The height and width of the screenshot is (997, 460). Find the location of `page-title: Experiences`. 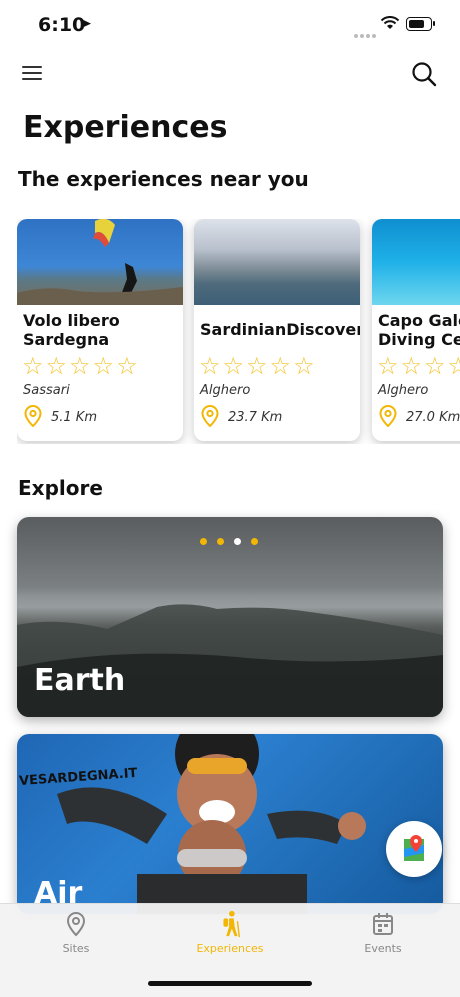

page-title: Experiences is located at coordinates (125, 127).